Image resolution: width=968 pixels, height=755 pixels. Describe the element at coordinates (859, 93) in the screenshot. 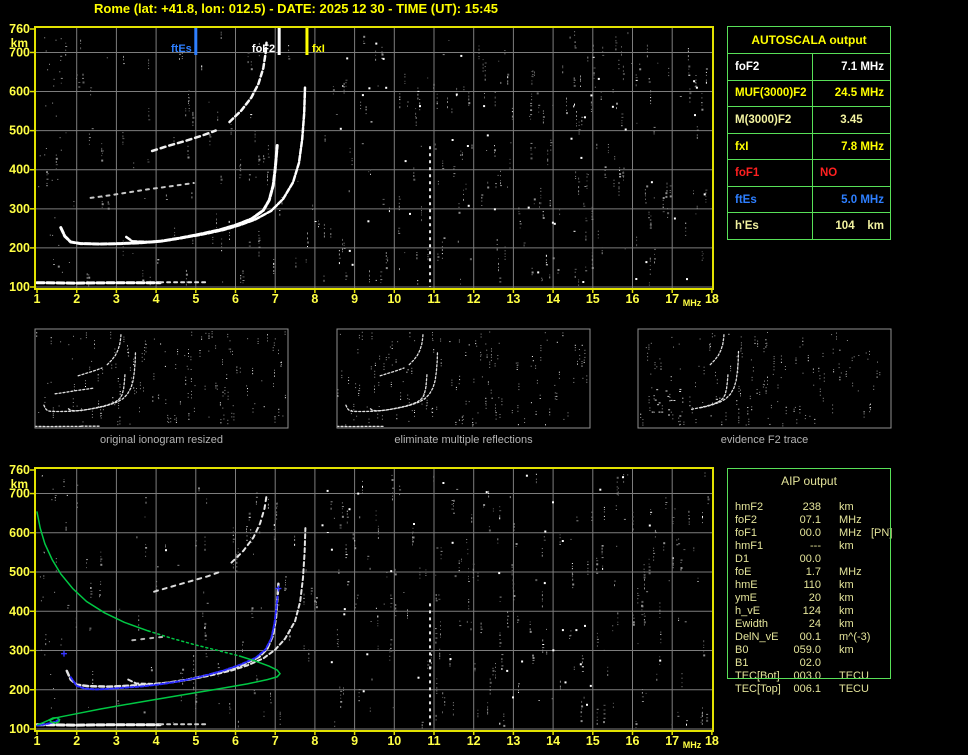

I see `muf3000f2-value: 24.5 MHz` at that location.